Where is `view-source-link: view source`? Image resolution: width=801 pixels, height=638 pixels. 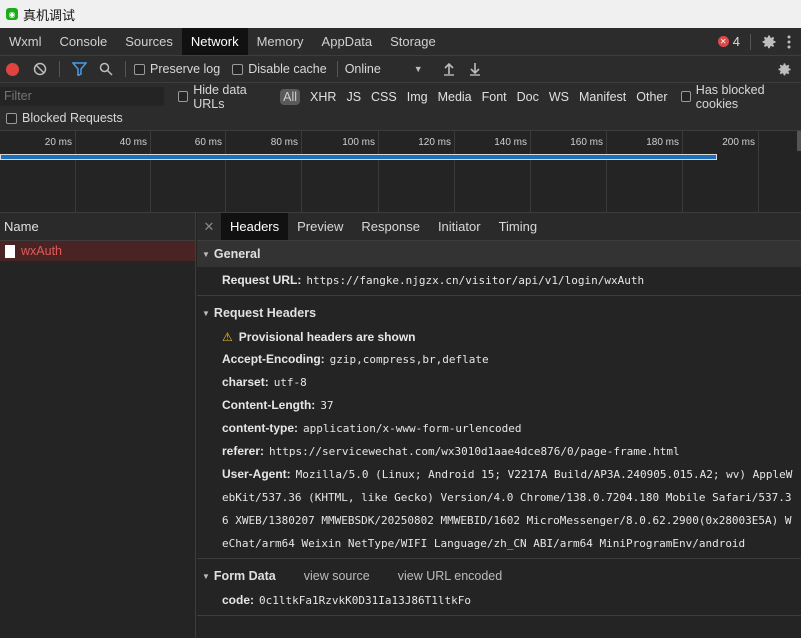 view-source-link: view source is located at coordinates (337, 576).